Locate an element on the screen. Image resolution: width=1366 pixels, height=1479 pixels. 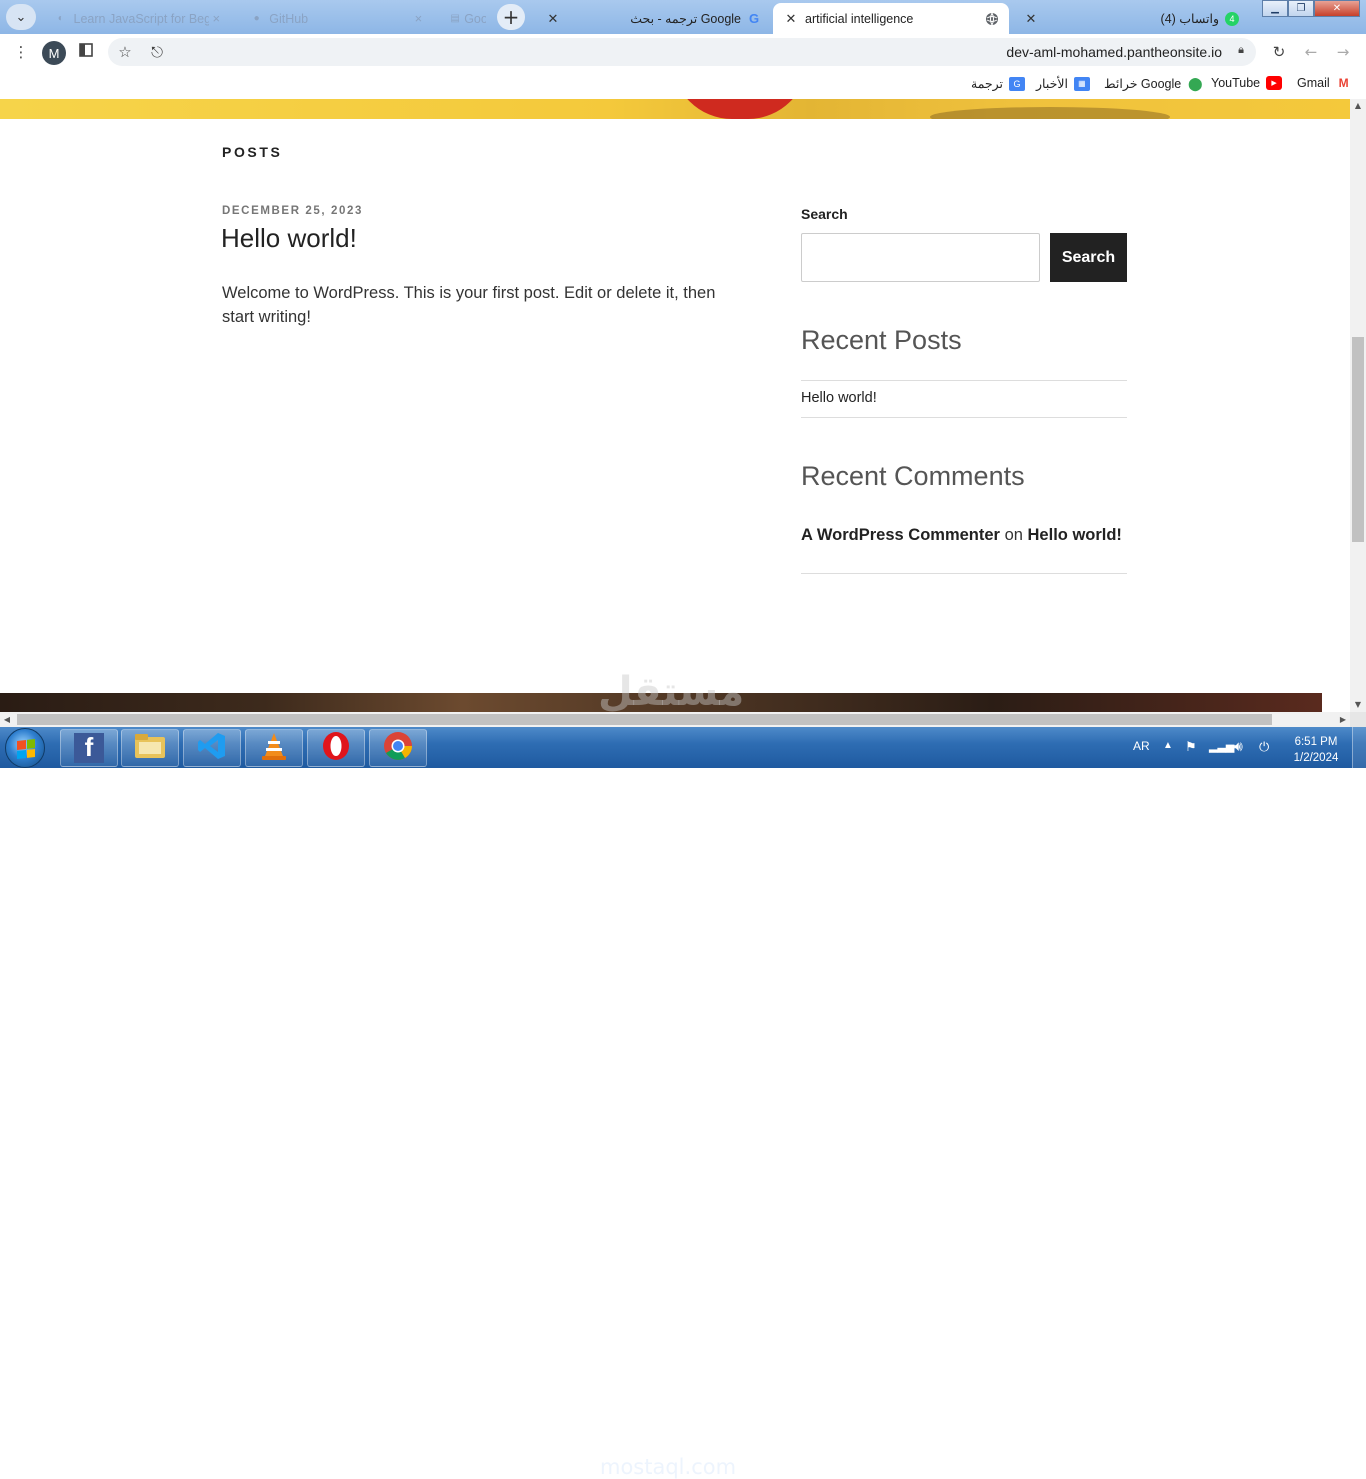
taskbar-file-explorer is located at coordinates (150, 748).